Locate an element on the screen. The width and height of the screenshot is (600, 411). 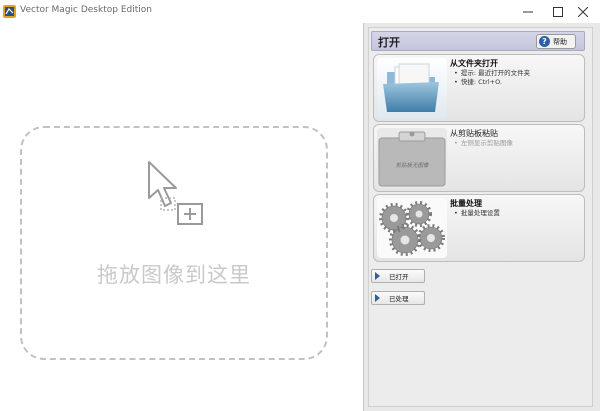
folder-thumbnail is located at coordinates (412, 88).